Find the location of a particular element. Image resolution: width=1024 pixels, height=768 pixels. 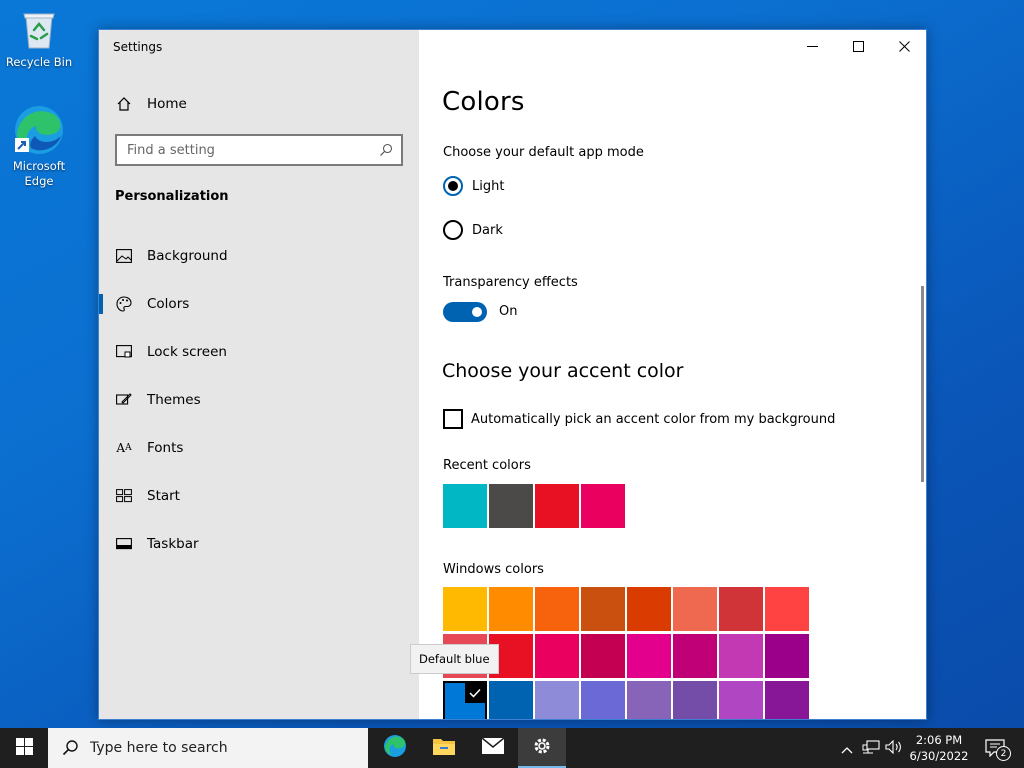

search-icon is located at coordinates (386, 150).